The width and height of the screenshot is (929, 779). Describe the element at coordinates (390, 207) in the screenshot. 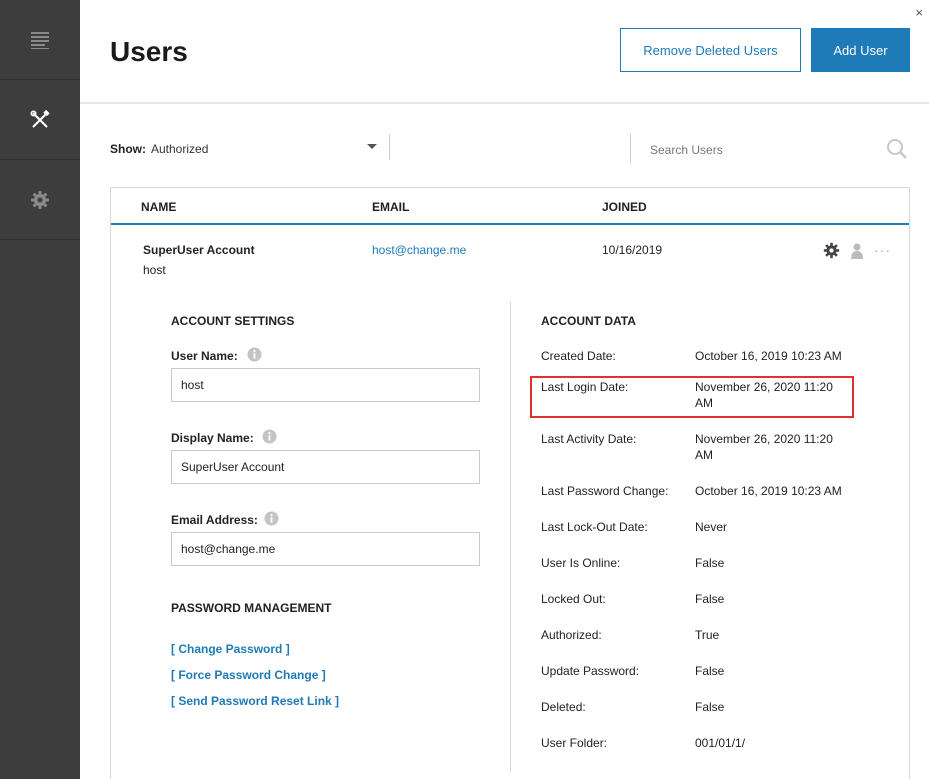

I see `column-header-email: EMAIL` at that location.